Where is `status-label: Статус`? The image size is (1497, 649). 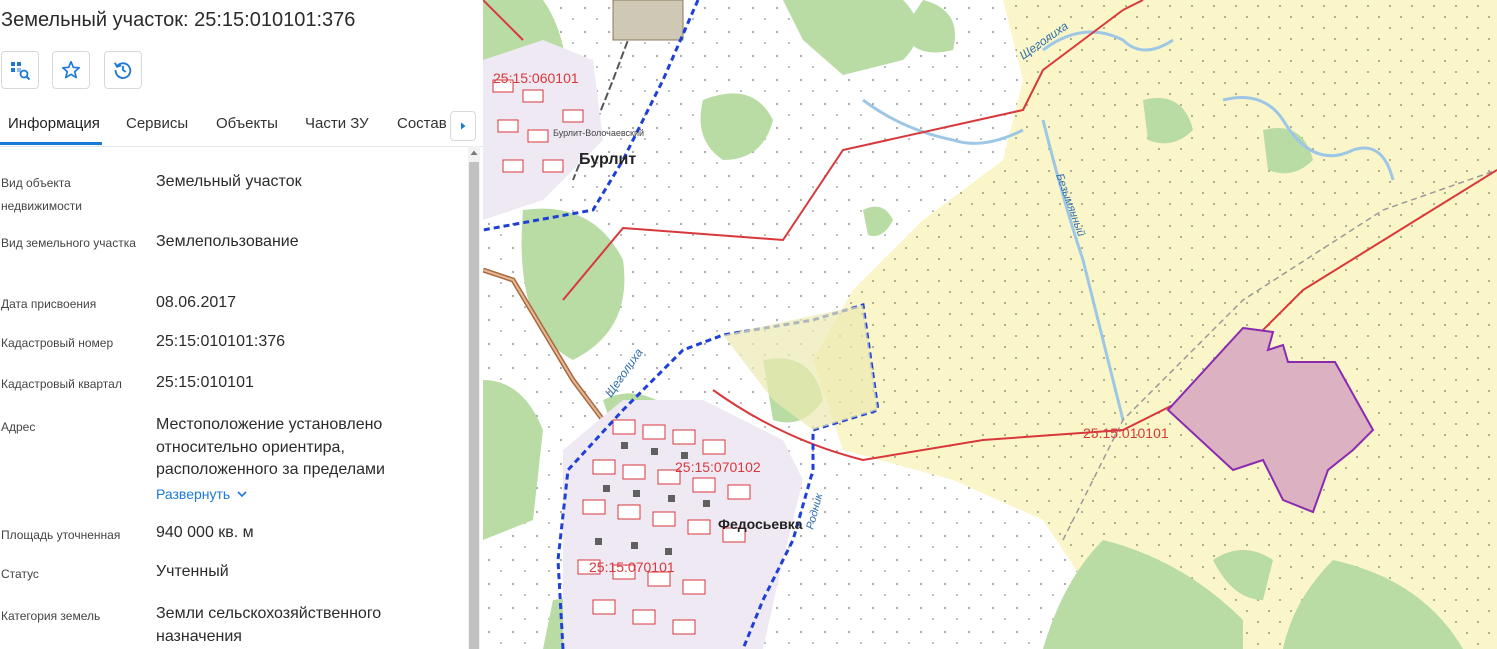 status-label: Статус is located at coordinates (20, 574).